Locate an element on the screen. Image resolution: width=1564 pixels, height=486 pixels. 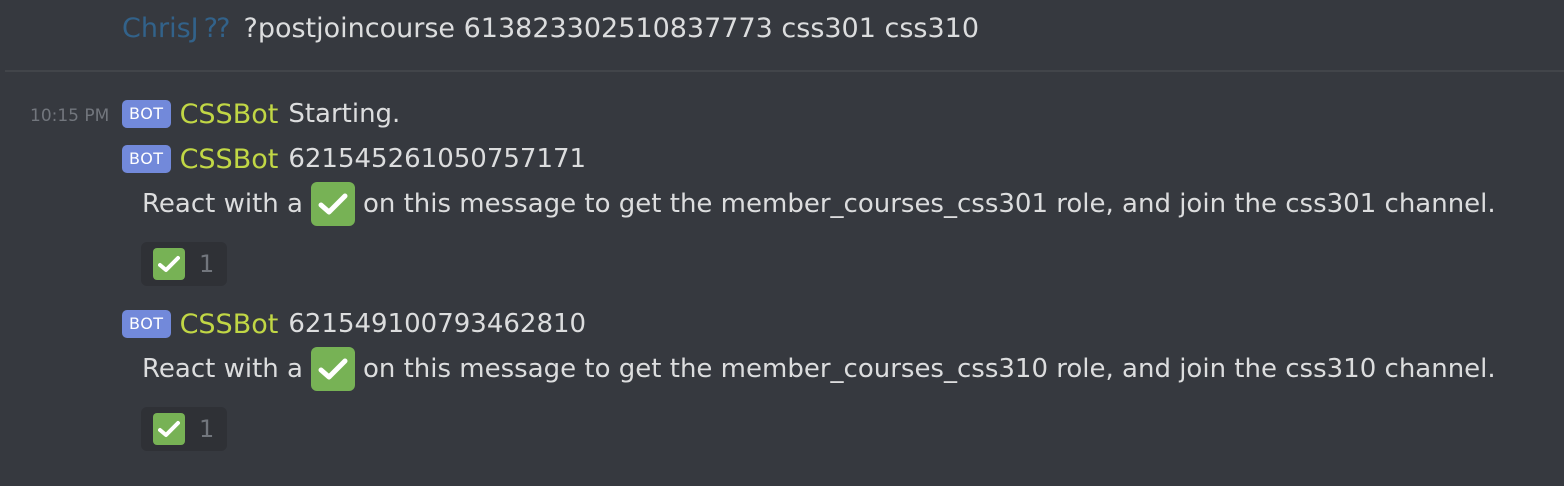
message-1: BOT CSSBot Starting. is located at coordinates (261, 114).